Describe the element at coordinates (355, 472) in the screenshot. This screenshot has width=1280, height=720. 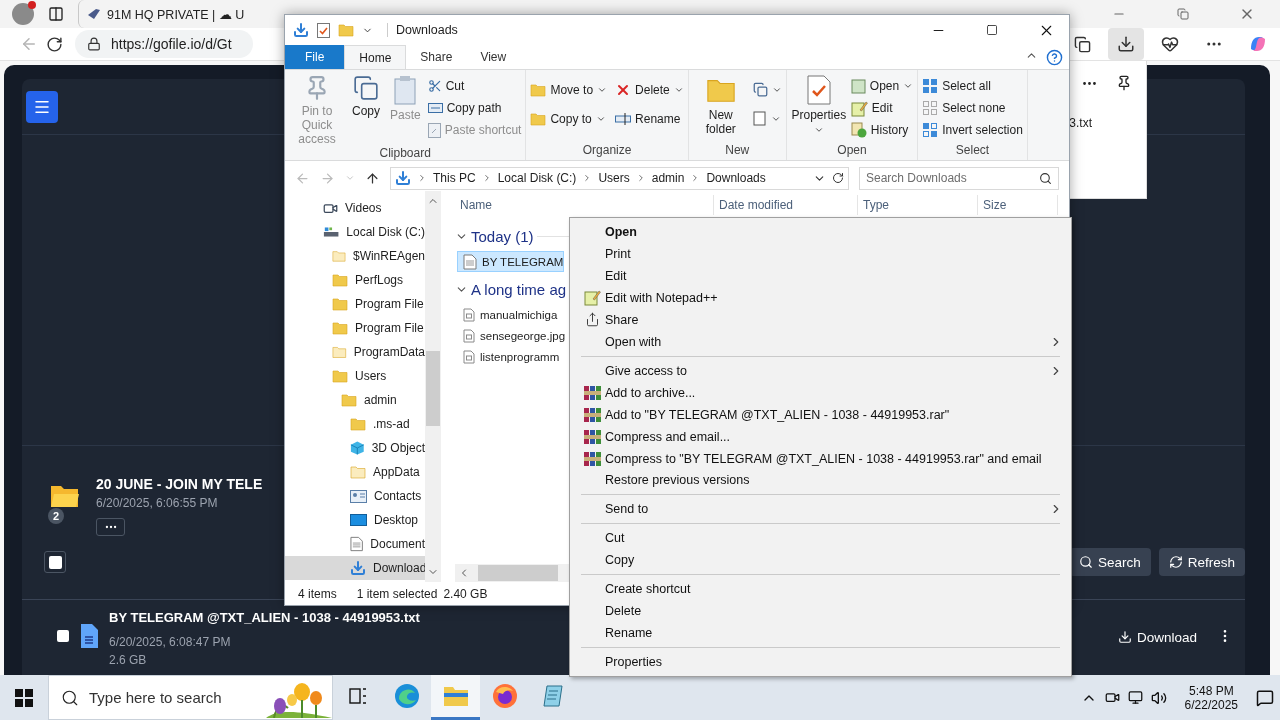
I see `tree-item: AppData` at that location.